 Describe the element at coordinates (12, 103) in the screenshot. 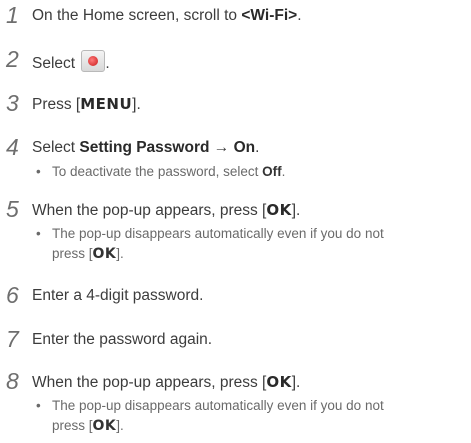

I see `step-number: 3` at that location.